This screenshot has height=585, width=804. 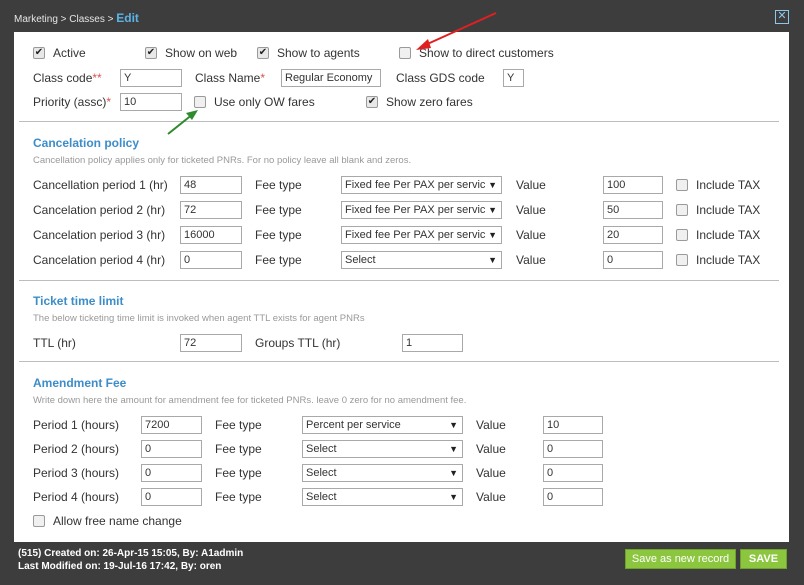 I want to click on class-name-label: Class Name*, so click(x=230, y=78).